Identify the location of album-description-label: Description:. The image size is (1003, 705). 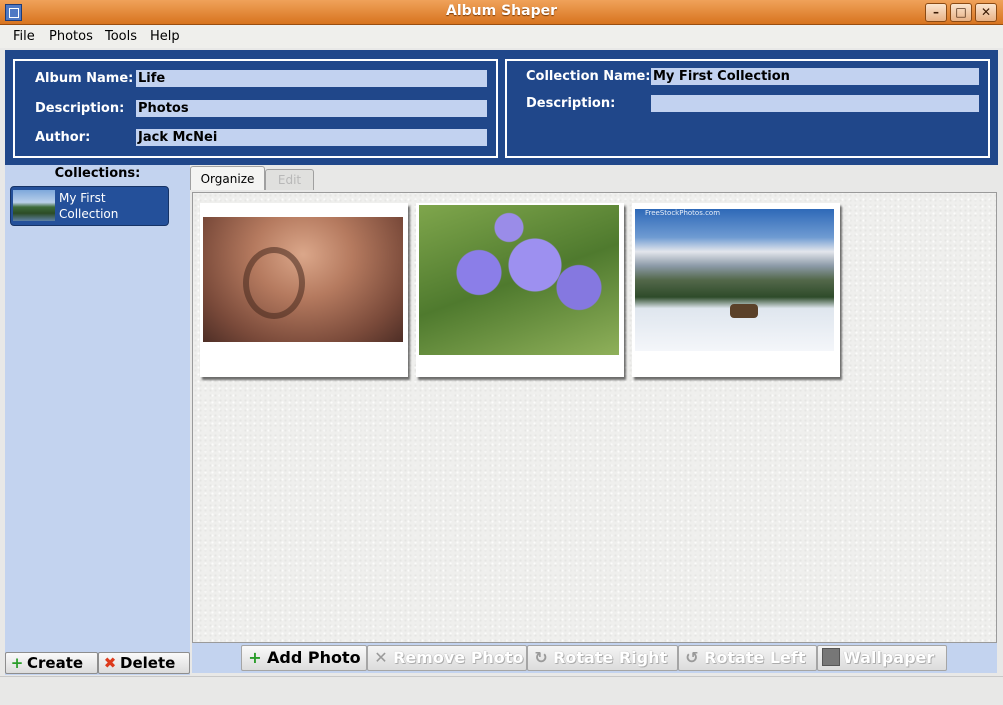
(80, 108).